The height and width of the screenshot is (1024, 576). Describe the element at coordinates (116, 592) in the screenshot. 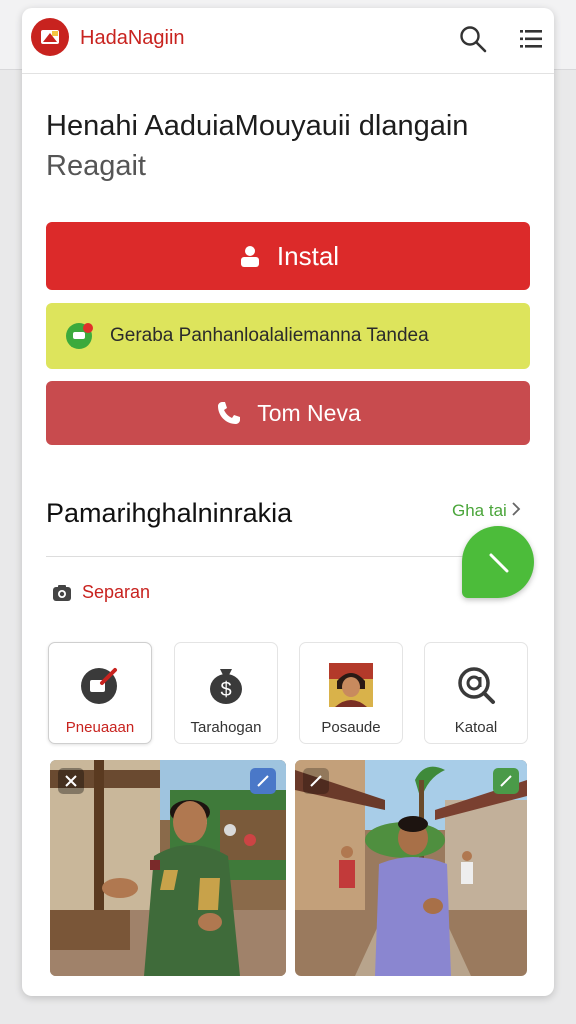

I see `filter-label: Separan` at that location.